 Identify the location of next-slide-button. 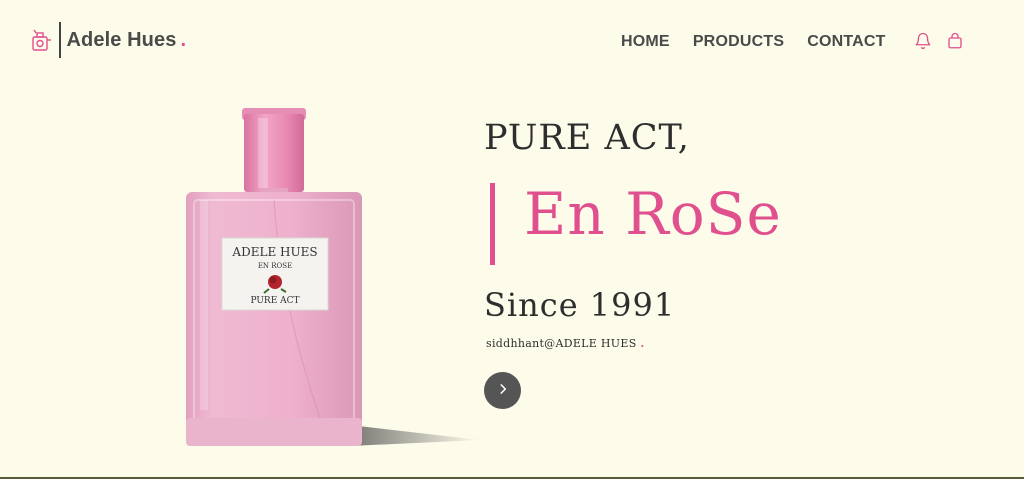
(502, 390).